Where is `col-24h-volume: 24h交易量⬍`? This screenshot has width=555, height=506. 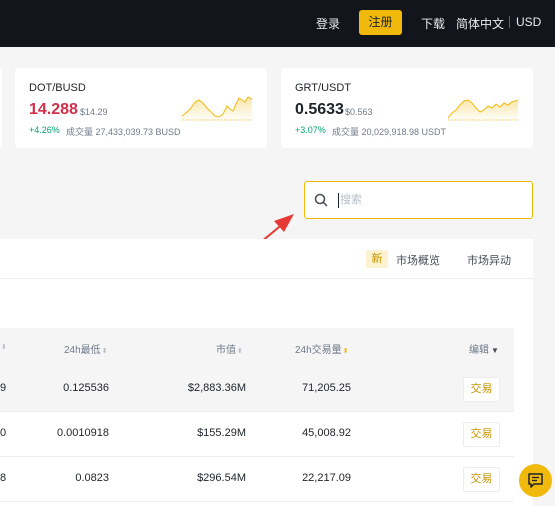
col-24h-volume: 24h交易量⬍ is located at coordinates (322, 348).